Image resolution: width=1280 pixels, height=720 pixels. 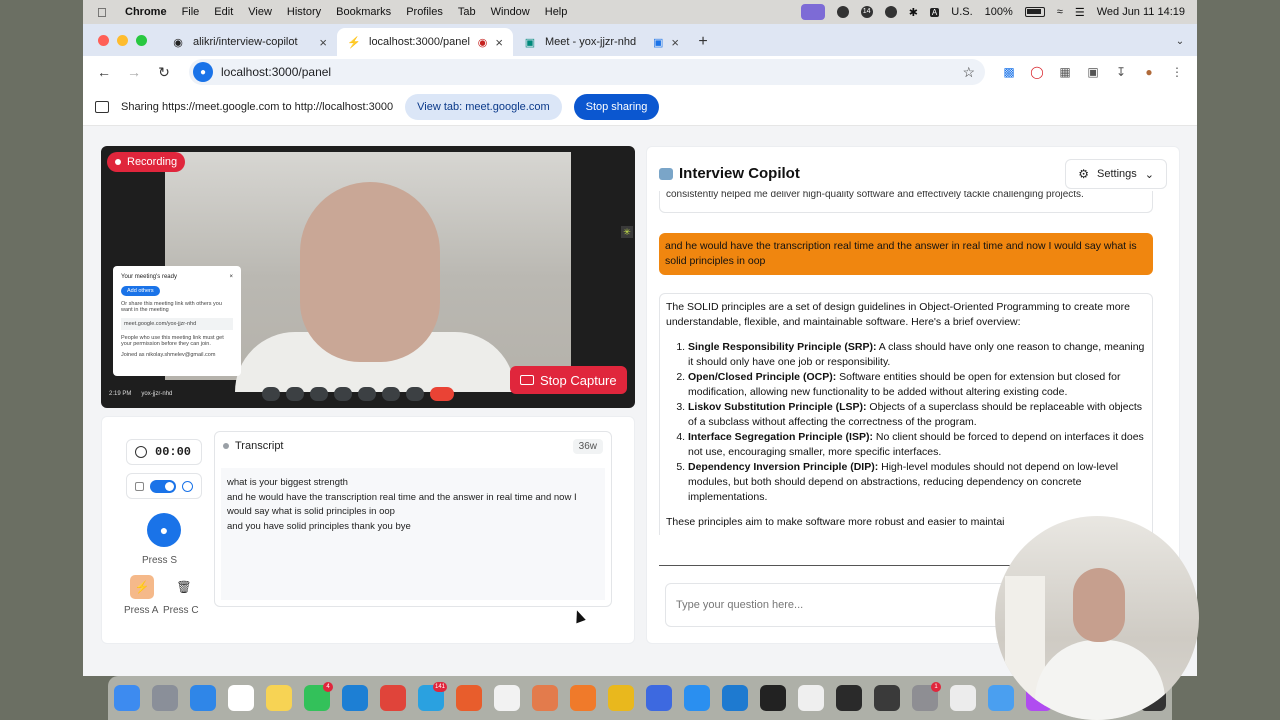 I want to click on url-text: localhost:3000/panel, so click(x=587, y=72).